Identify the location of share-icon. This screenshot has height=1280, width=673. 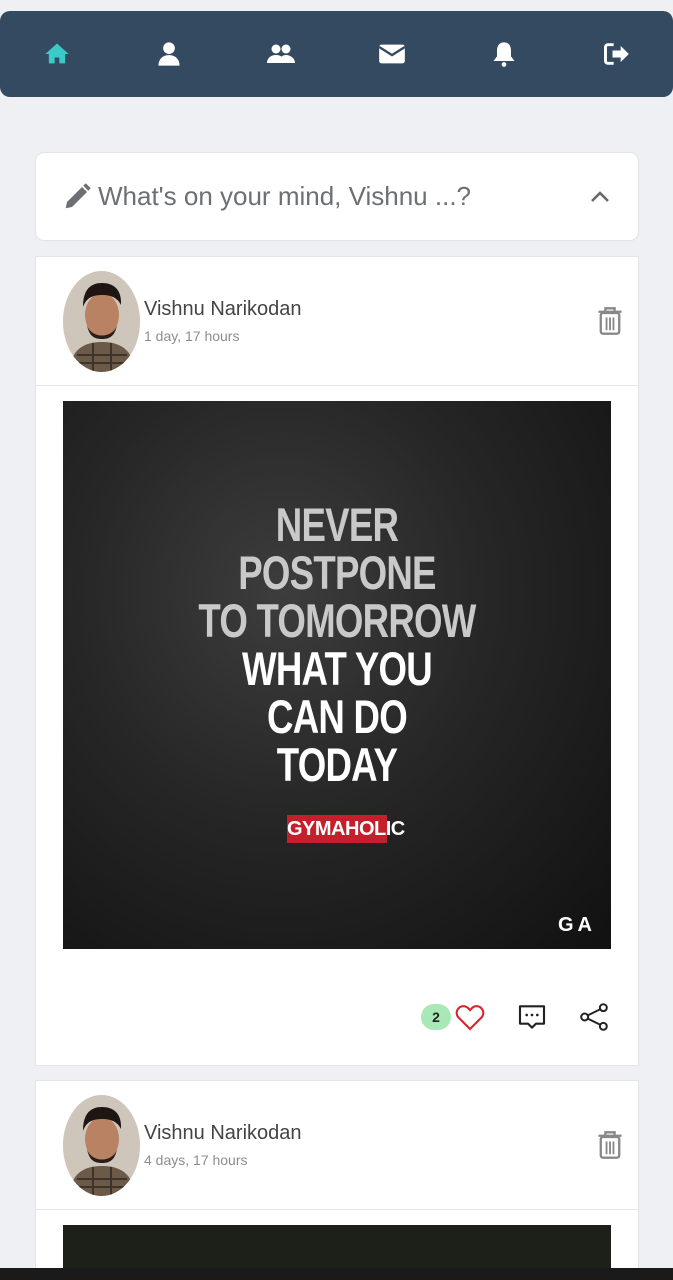
(594, 1017).